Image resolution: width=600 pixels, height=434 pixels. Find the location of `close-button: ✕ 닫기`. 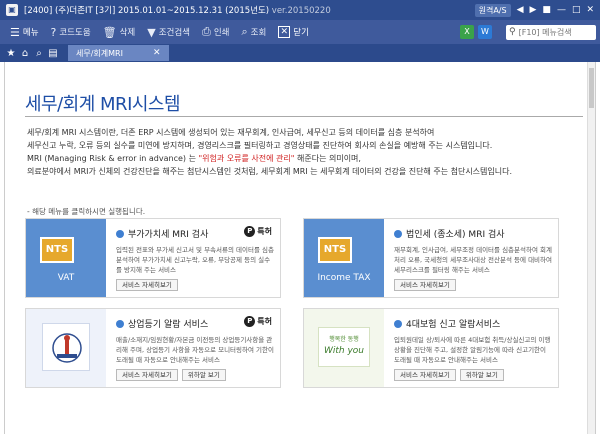

close-button: ✕ 닫기 is located at coordinates (293, 32).